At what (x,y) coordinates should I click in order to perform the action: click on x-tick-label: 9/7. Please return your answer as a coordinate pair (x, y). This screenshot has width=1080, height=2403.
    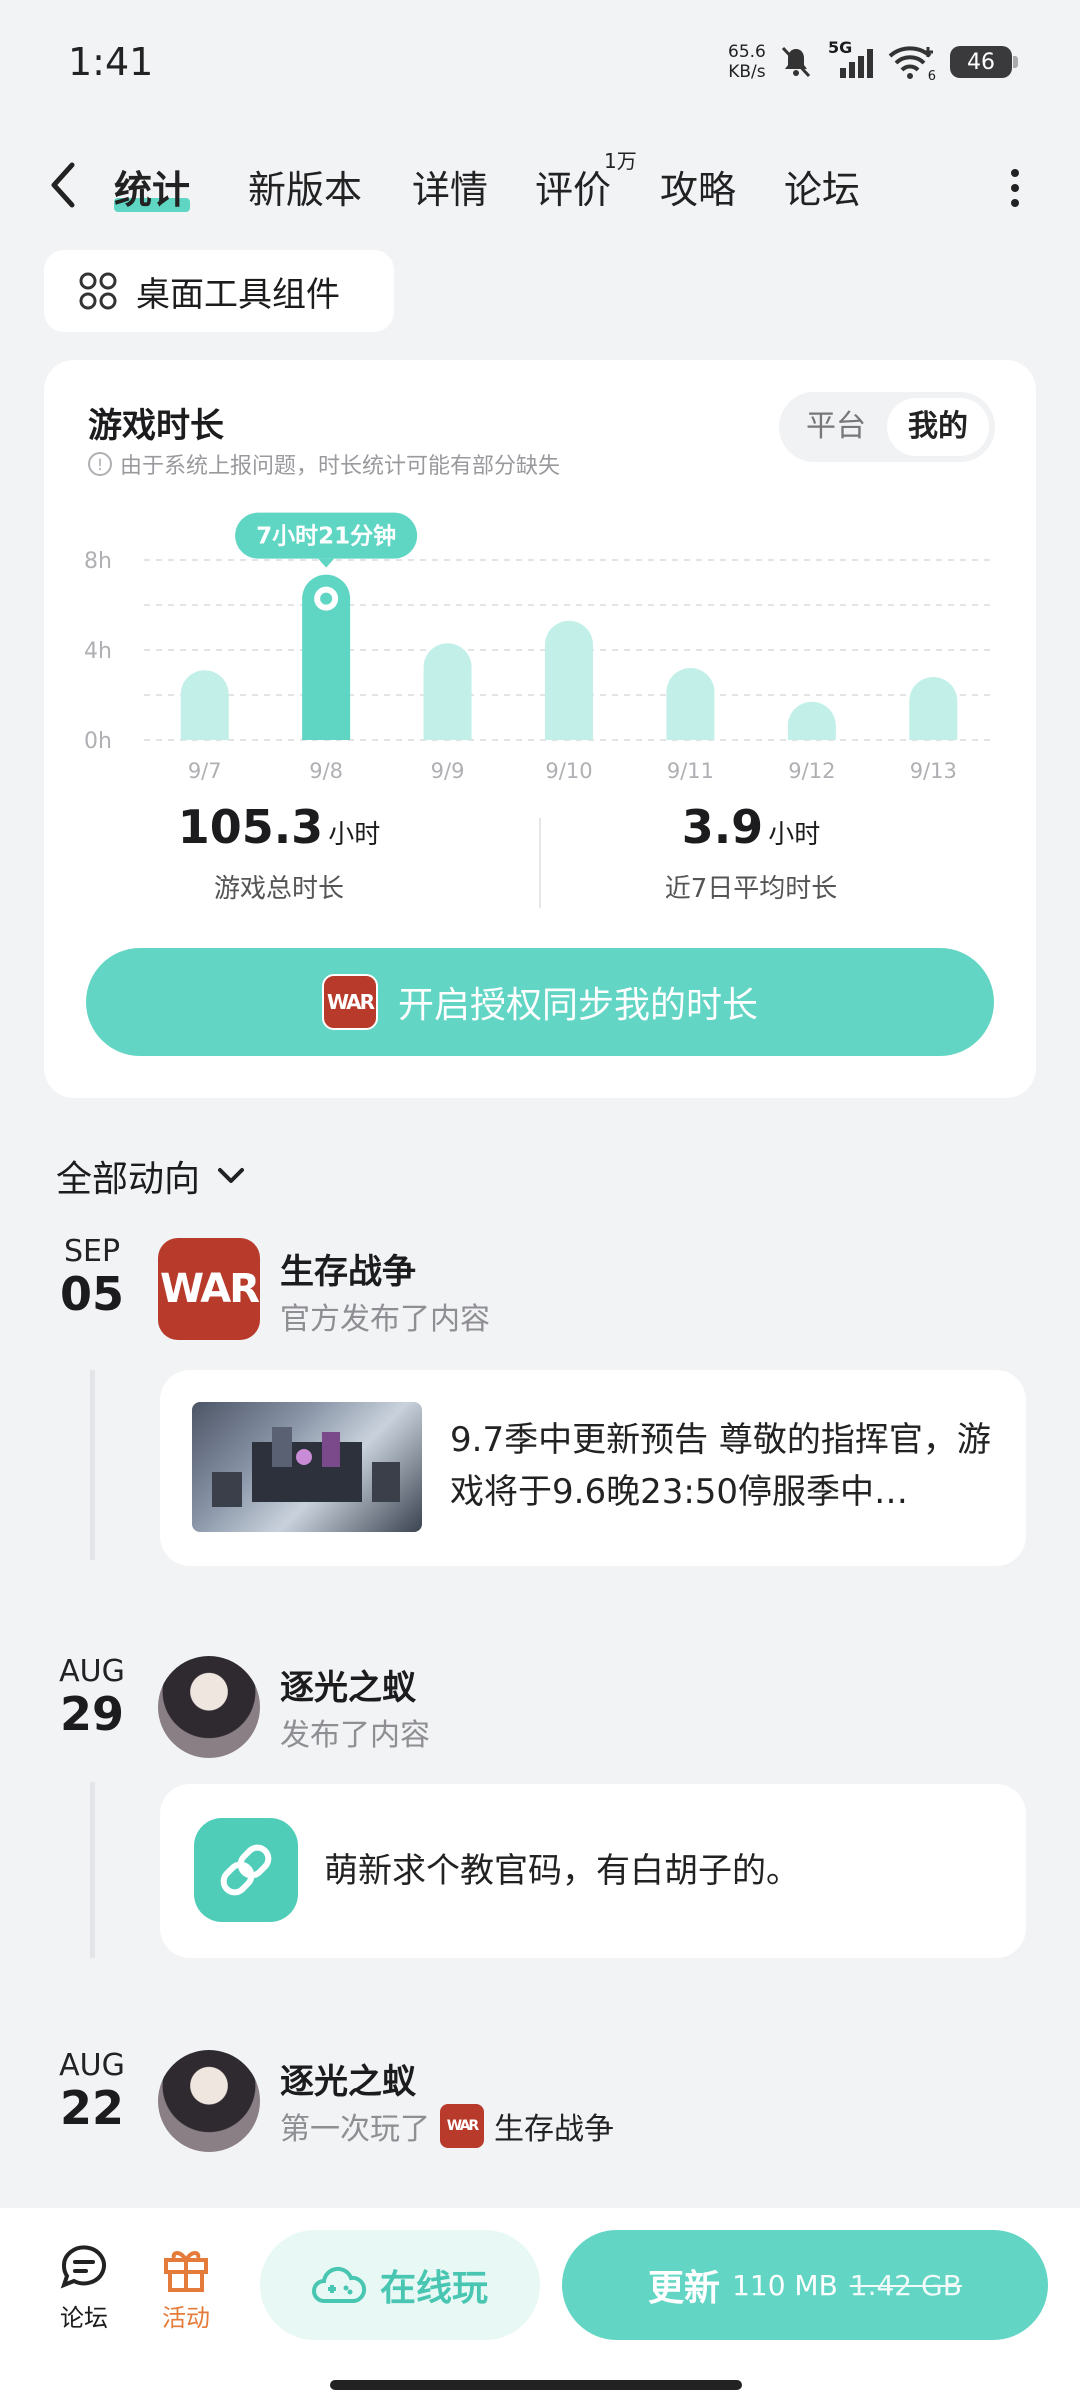
    Looking at the image, I should click on (205, 769).